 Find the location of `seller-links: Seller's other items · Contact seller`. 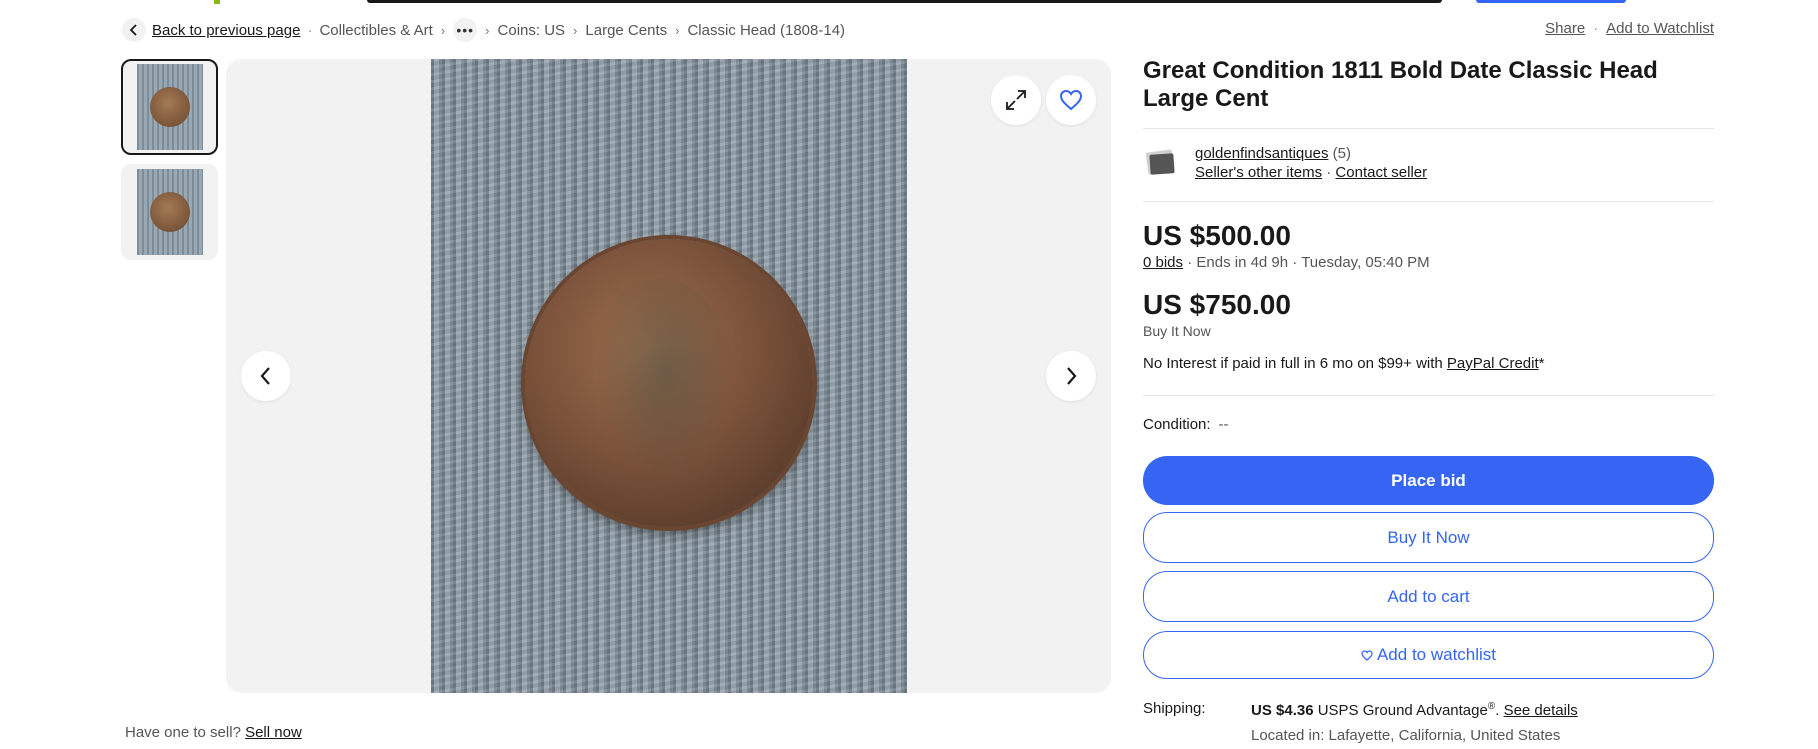

seller-links: Seller's other items · Contact seller is located at coordinates (1311, 172).